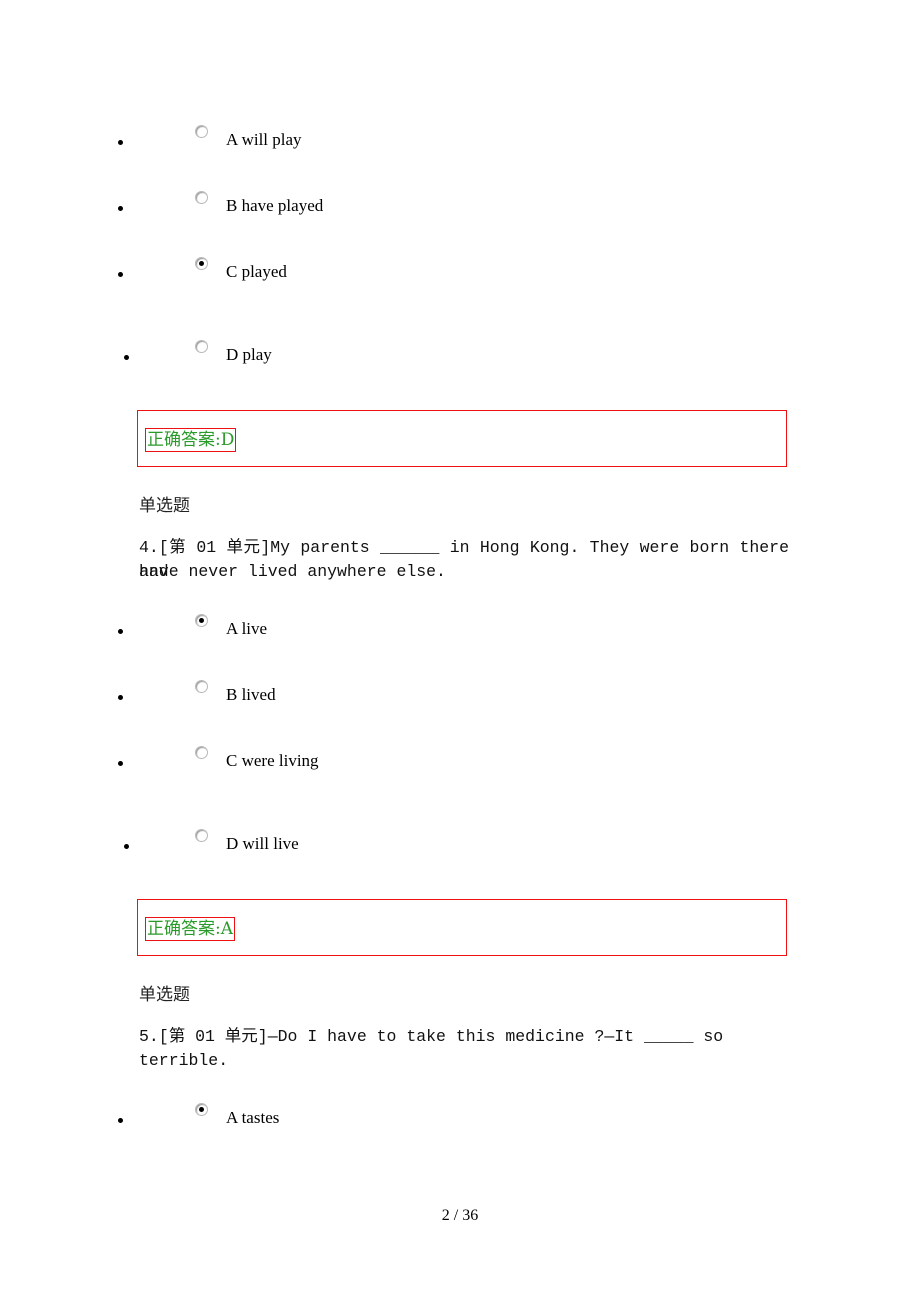 The width and height of the screenshot is (920, 1302). What do you see at coordinates (249, 354) in the screenshot?
I see `option-label: D play` at bounding box center [249, 354].